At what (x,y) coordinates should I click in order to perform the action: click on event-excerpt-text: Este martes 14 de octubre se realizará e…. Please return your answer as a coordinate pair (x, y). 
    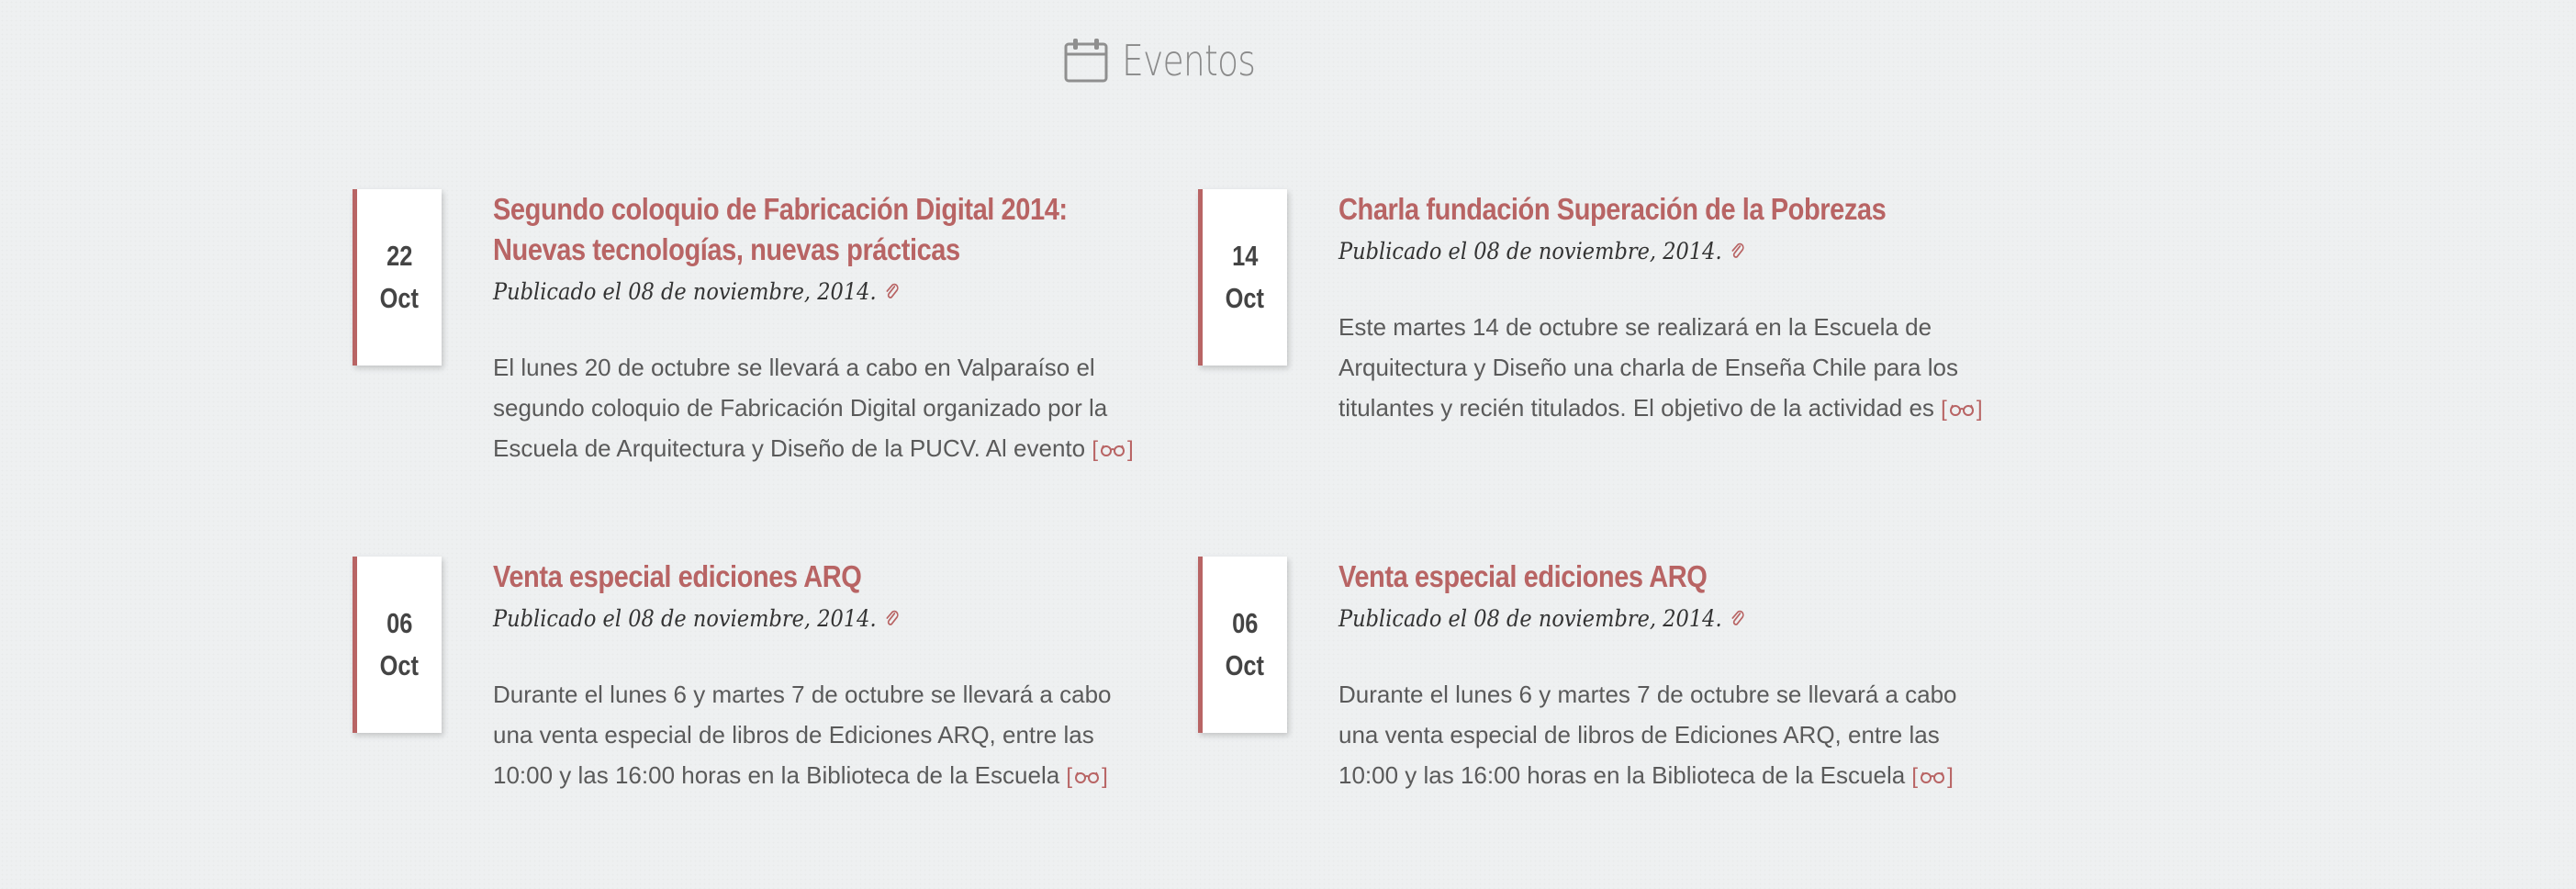
    Looking at the image, I should click on (1648, 367).